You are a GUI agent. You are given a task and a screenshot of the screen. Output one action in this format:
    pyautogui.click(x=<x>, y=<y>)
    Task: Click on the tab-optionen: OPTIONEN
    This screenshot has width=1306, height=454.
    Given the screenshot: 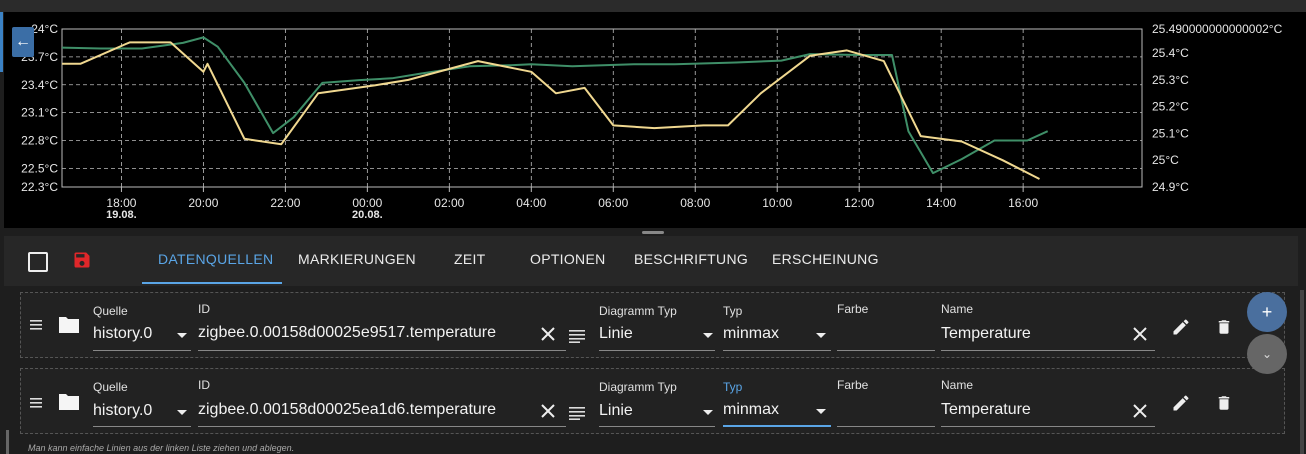 What is the action you would take?
    pyautogui.click(x=568, y=259)
    